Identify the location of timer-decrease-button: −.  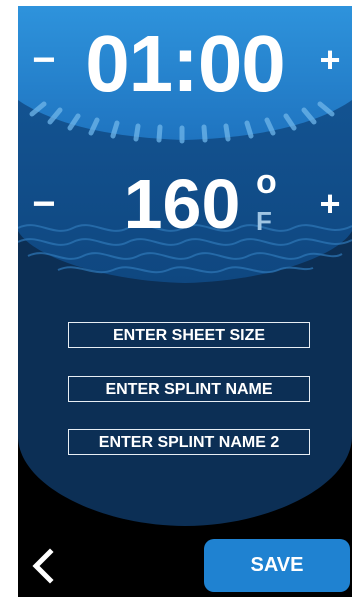
(44, 60).